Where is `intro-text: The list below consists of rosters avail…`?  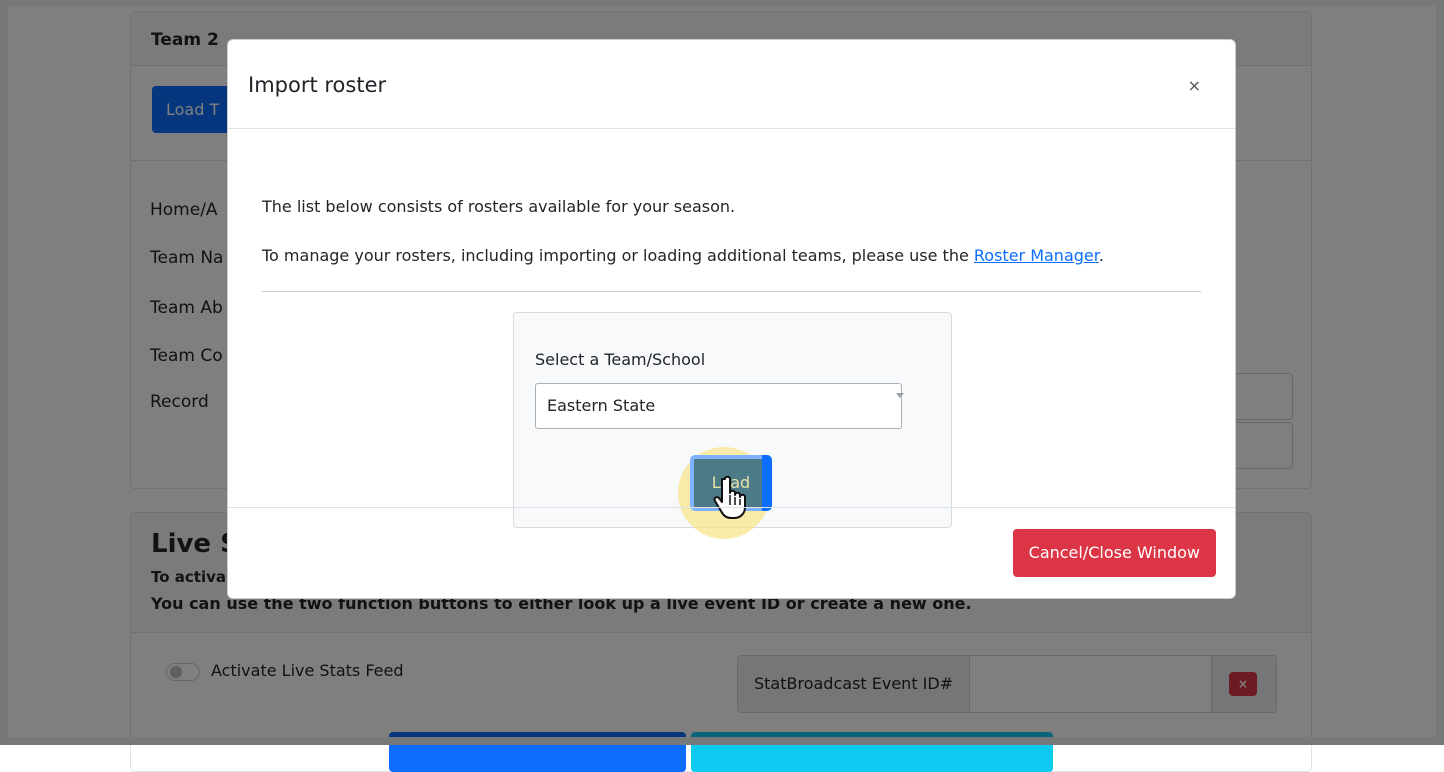 intro-text: The list below consists of rosters avail… is located at coordinates (499, 206).